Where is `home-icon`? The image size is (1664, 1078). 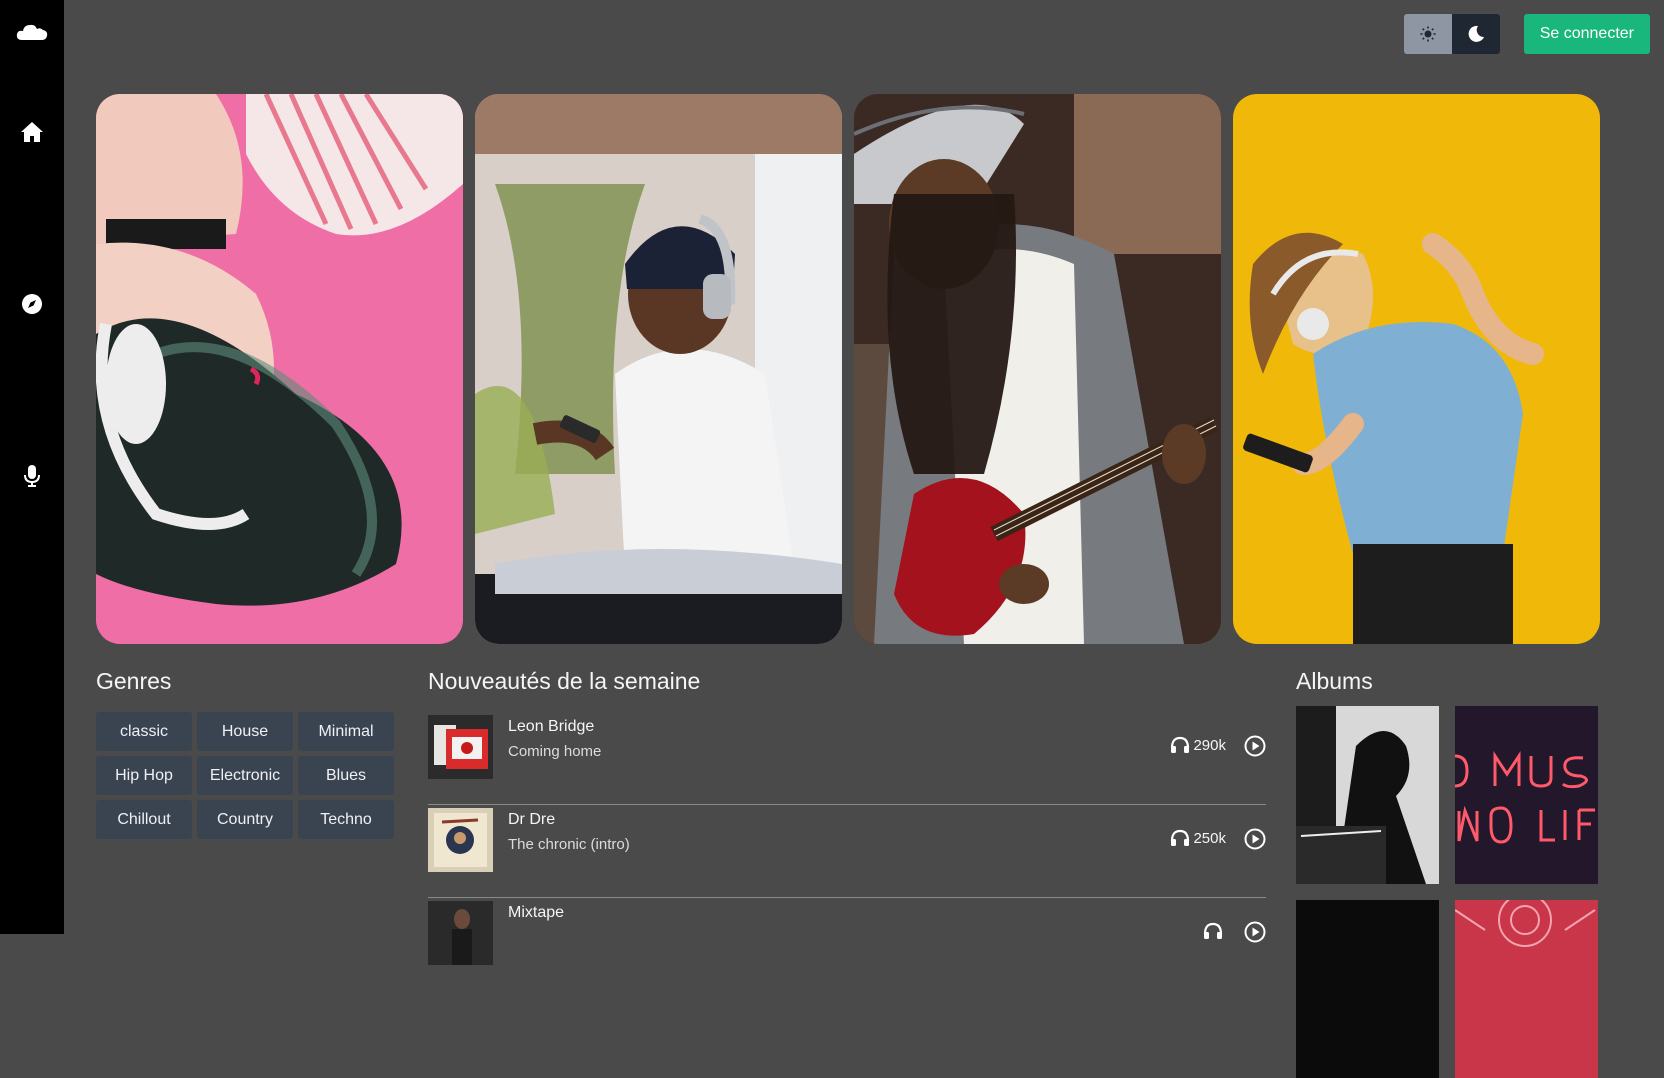
home-icon is located at coordinates (32, 132).